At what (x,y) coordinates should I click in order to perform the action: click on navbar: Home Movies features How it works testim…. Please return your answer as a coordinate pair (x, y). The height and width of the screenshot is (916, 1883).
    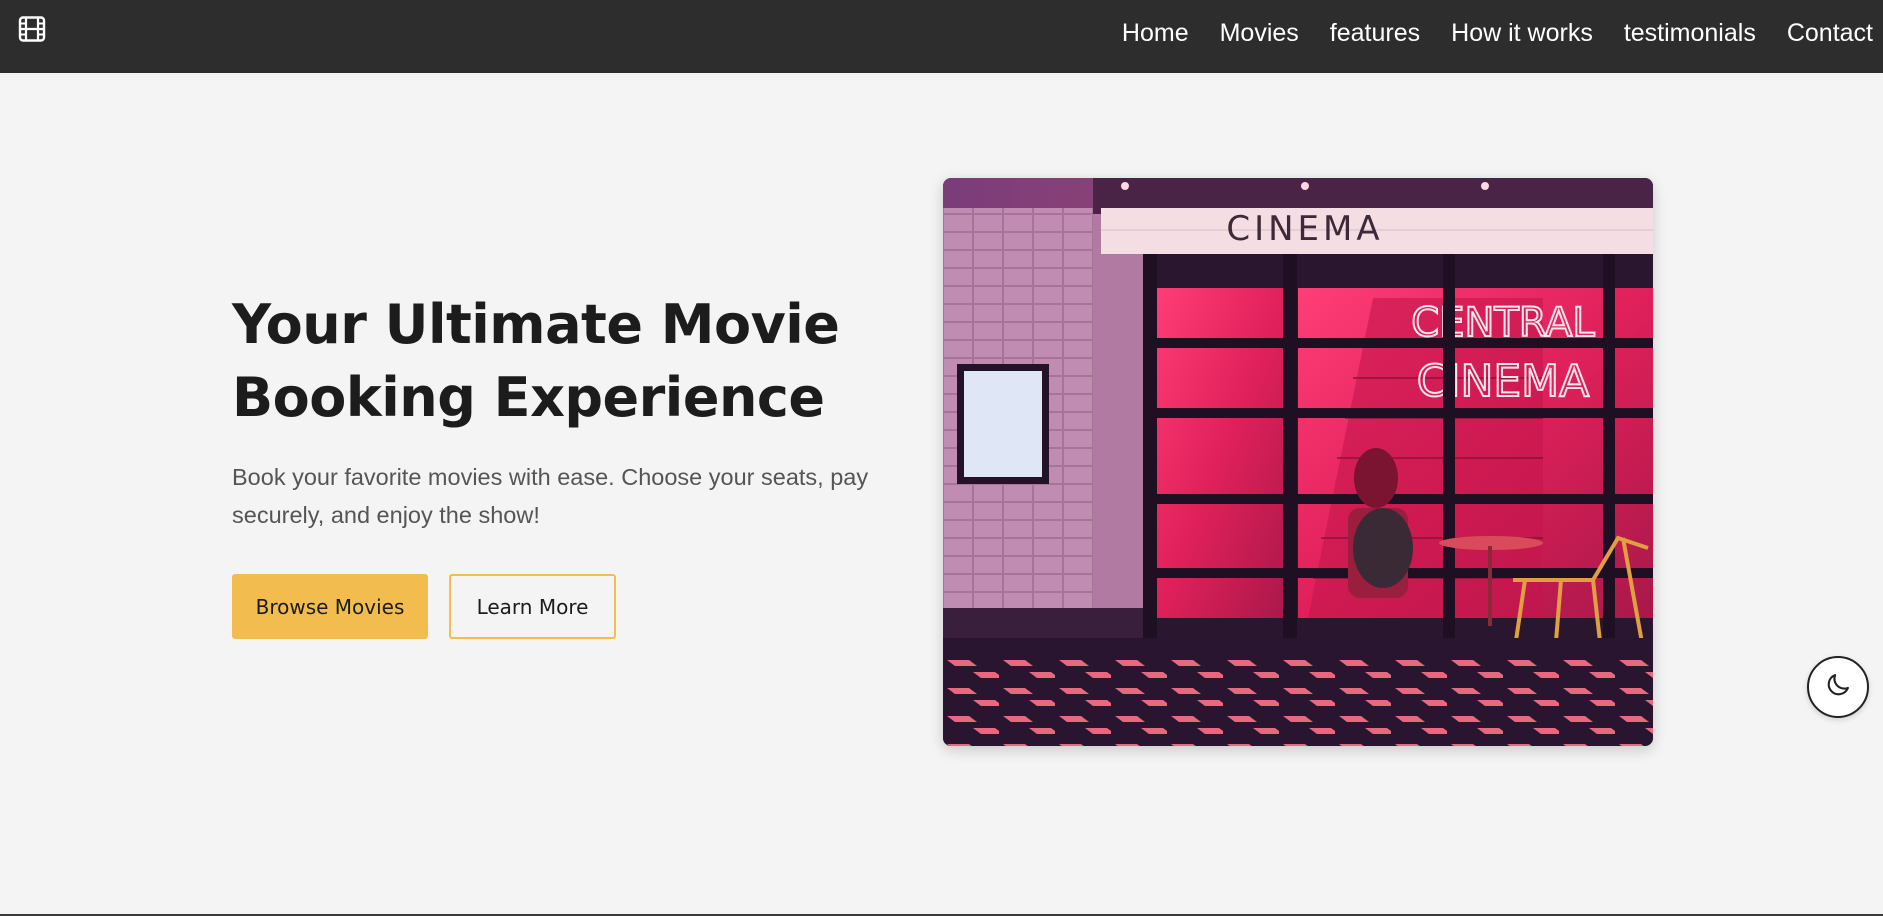
    Looking at the image, I should click on (941, 36).